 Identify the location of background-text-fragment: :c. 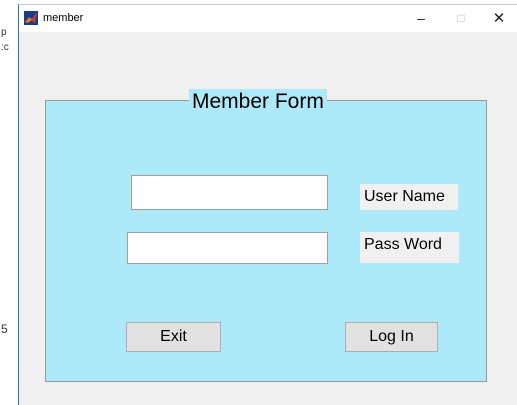
(5, 47).